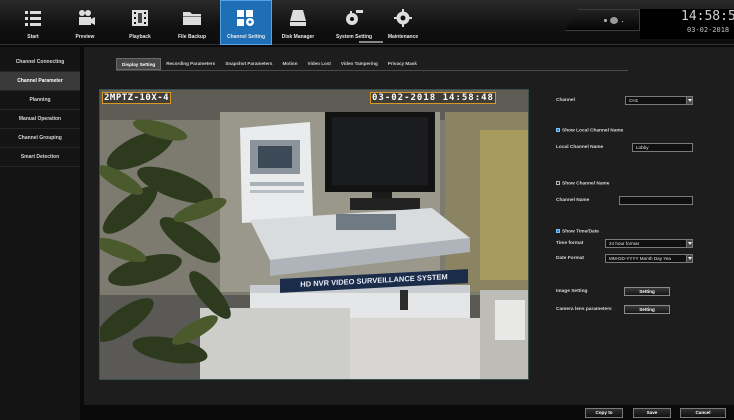  Describe the element at coordinates (649, 243) in the screenshot. I see `time-format-select: 24 hour format` at that location.